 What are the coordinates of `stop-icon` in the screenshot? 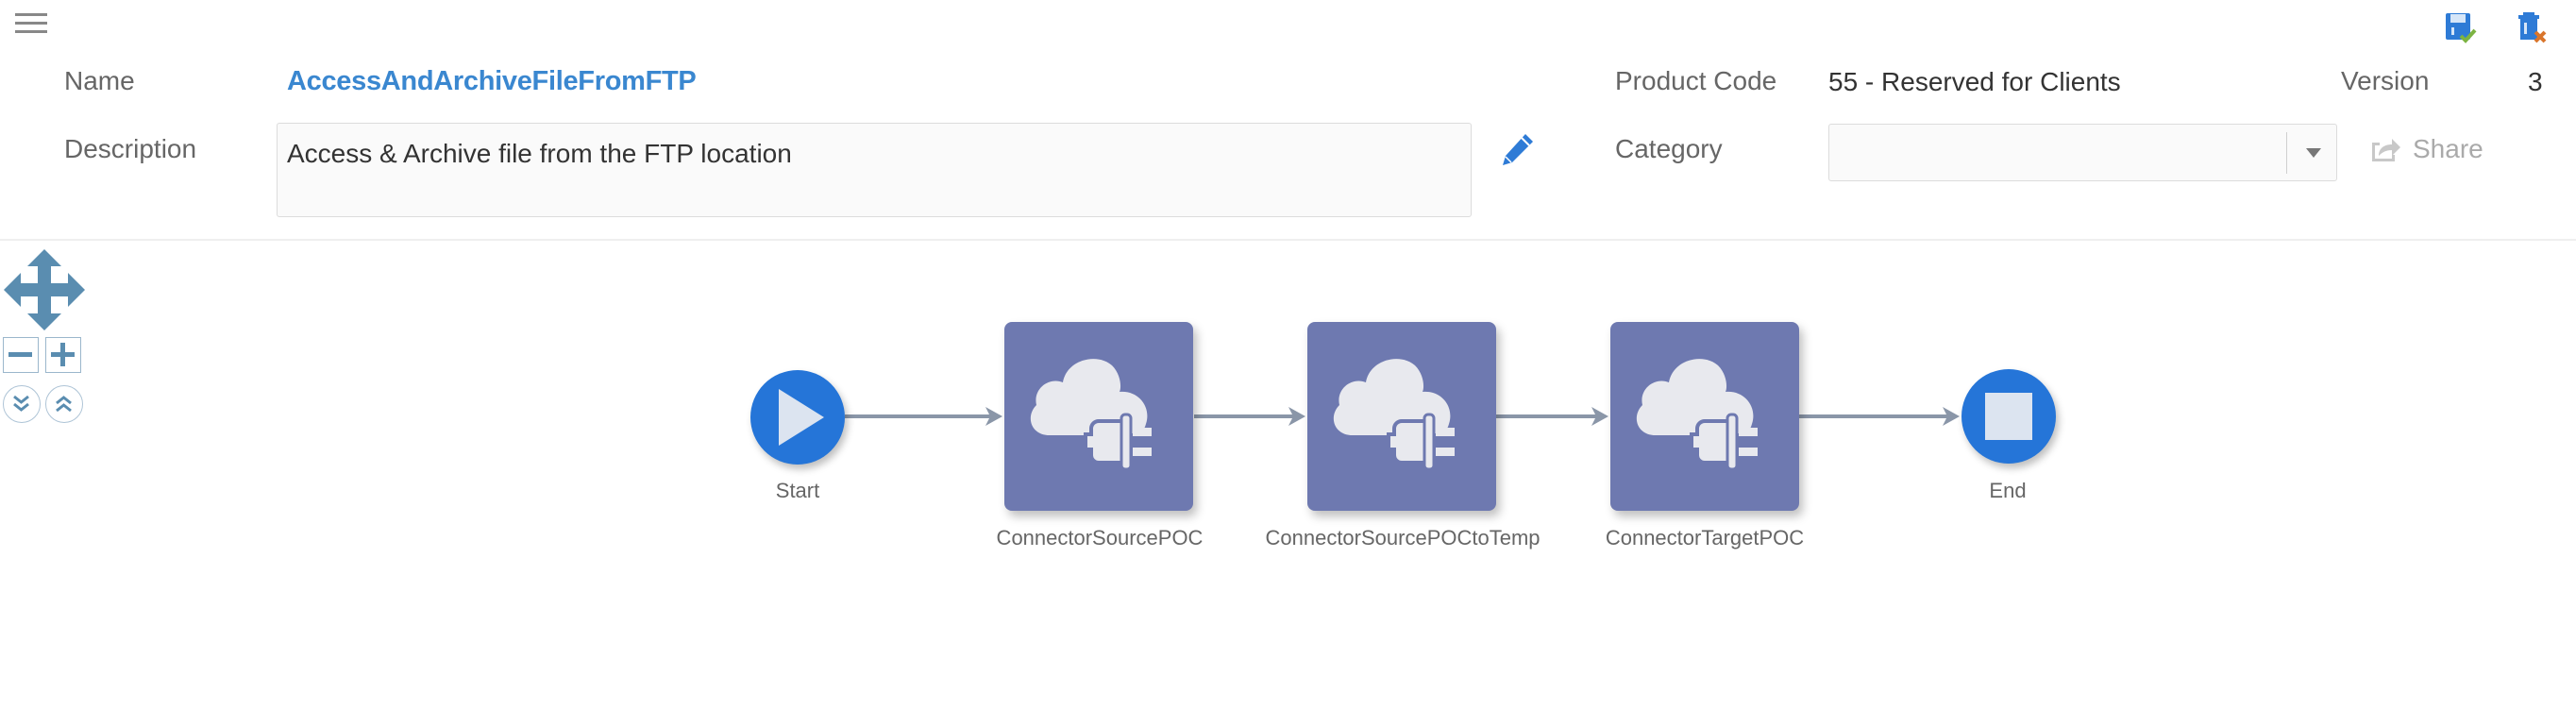 It's located at (2008, 417).